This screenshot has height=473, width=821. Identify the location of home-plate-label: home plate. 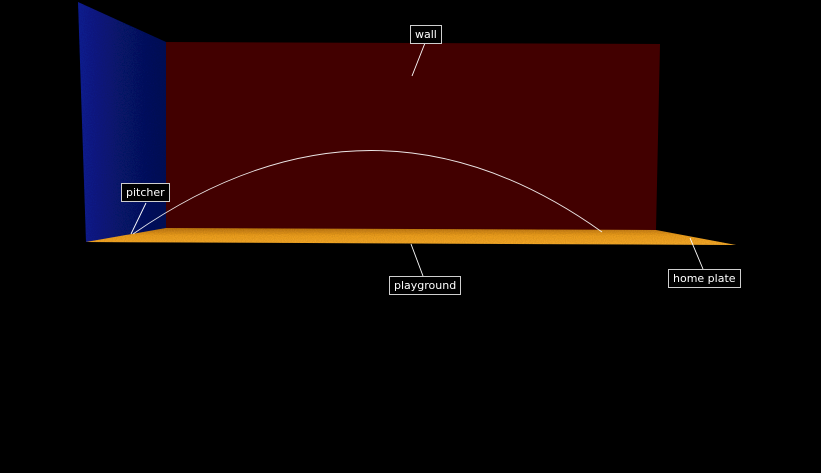
(704, 278).